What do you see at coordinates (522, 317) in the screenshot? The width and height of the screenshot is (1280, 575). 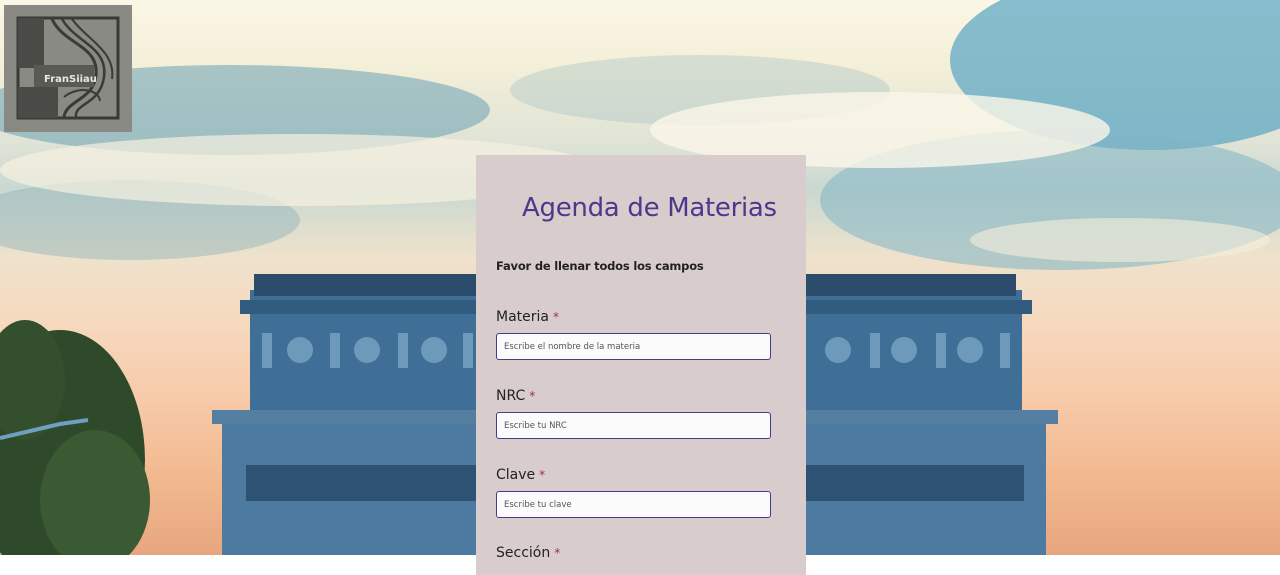 I see `materia-label-text: Materia` at bounding box center [522, 317].